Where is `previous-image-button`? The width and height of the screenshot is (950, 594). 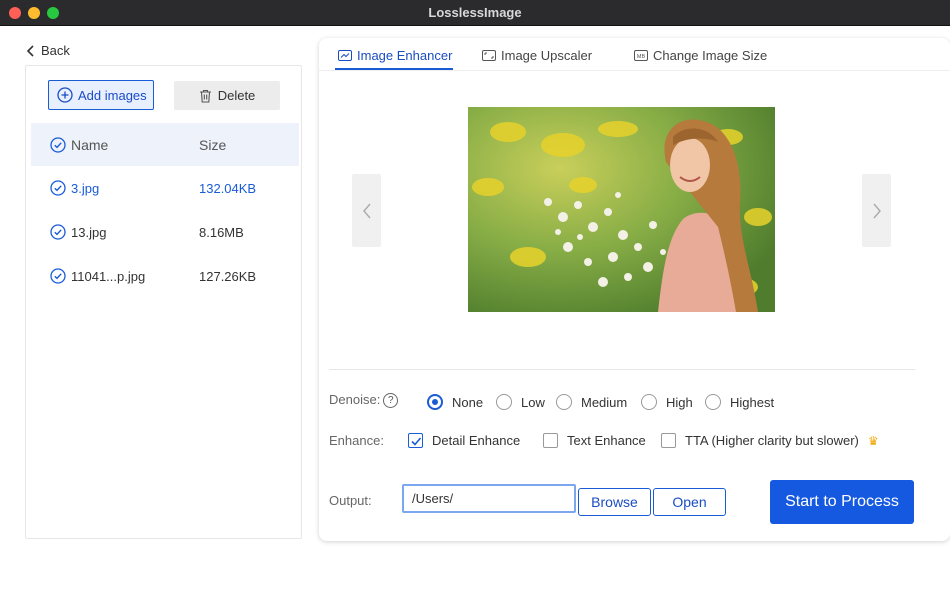 previous-image-button is located at coordinates (366, 210).